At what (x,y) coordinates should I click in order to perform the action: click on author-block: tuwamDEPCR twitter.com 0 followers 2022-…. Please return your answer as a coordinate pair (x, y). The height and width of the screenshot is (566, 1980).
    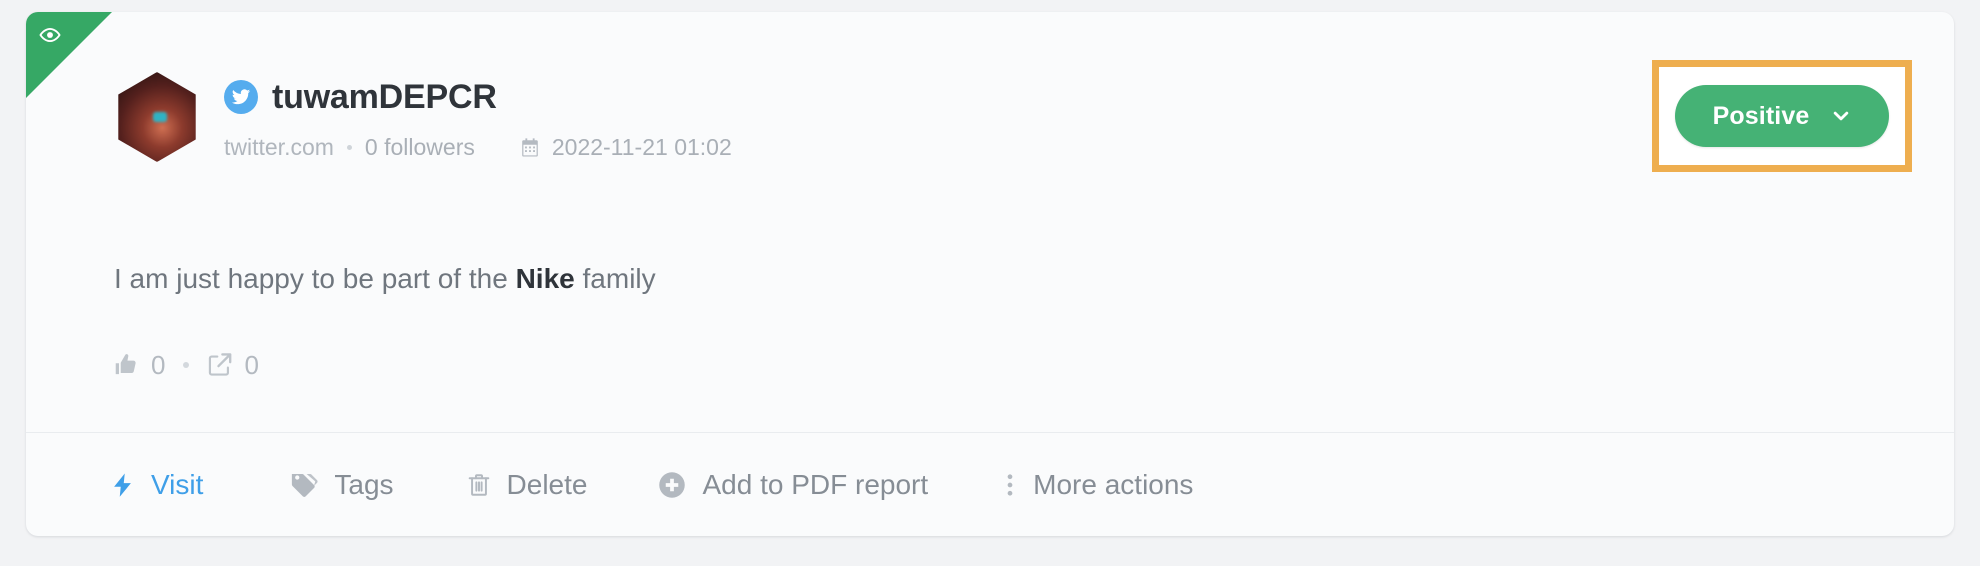
    Looking at the image, I should click on (478, 116).